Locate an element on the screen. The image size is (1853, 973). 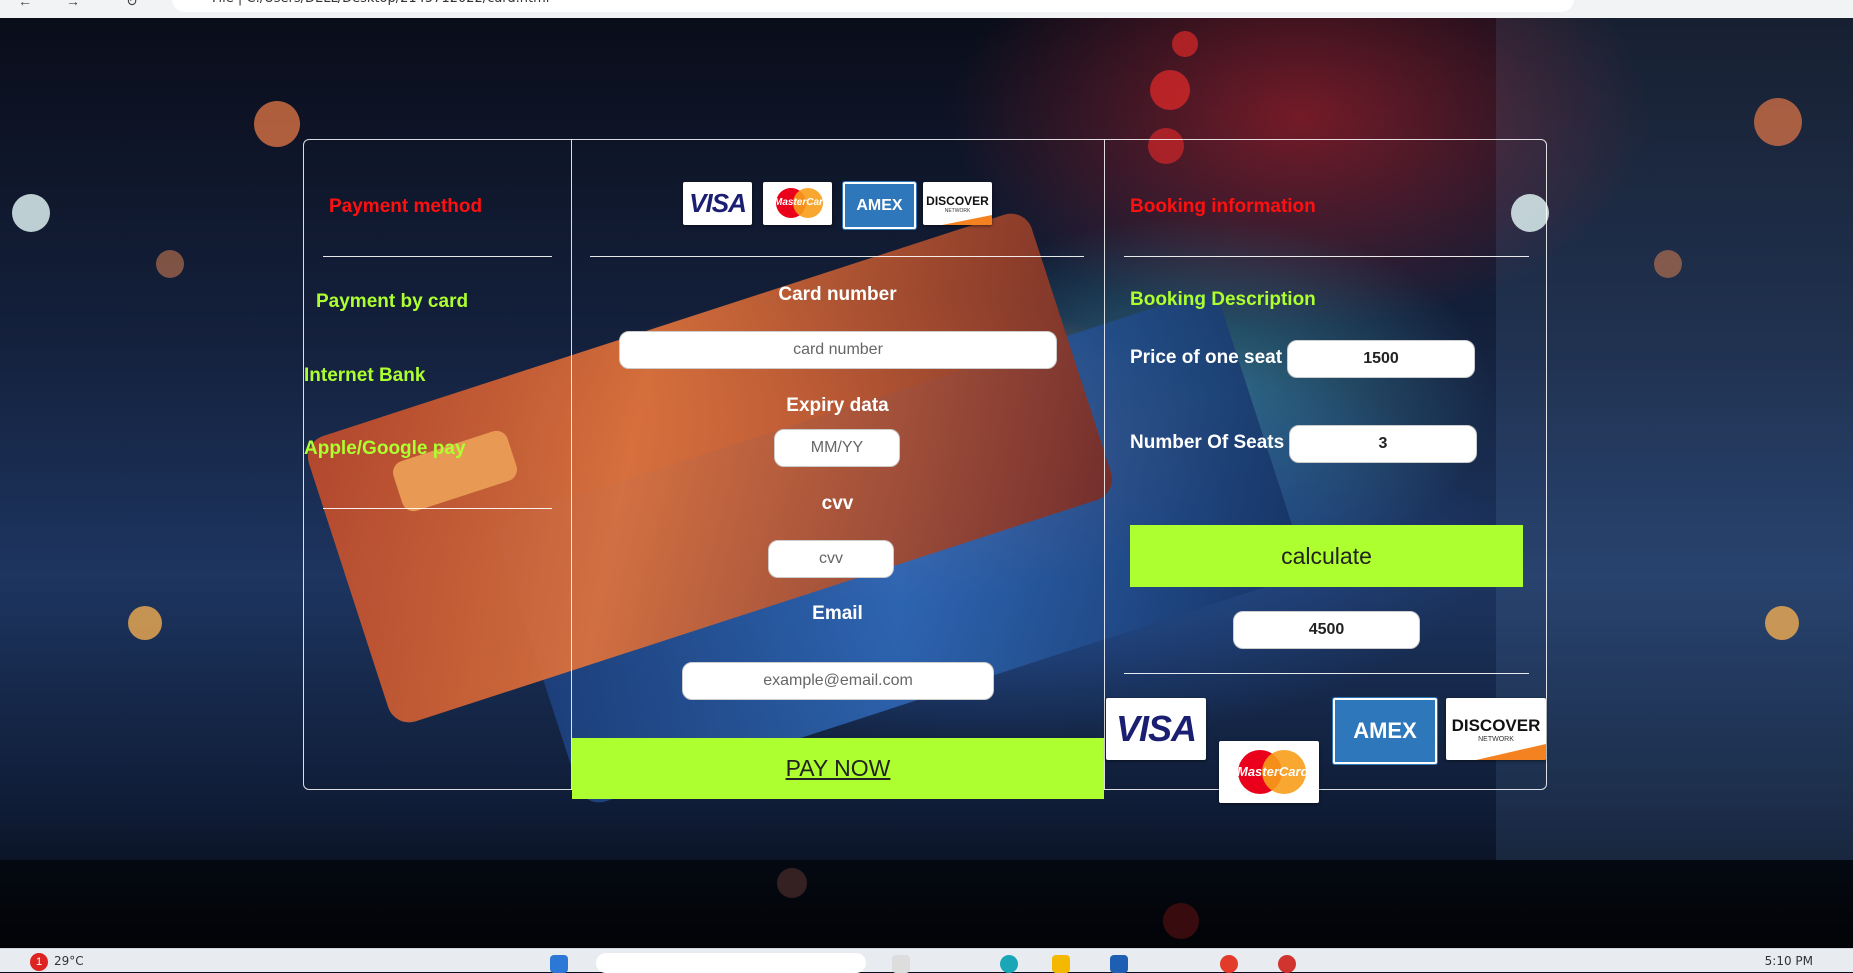
cvv-input is located at coordinates (831, 559).